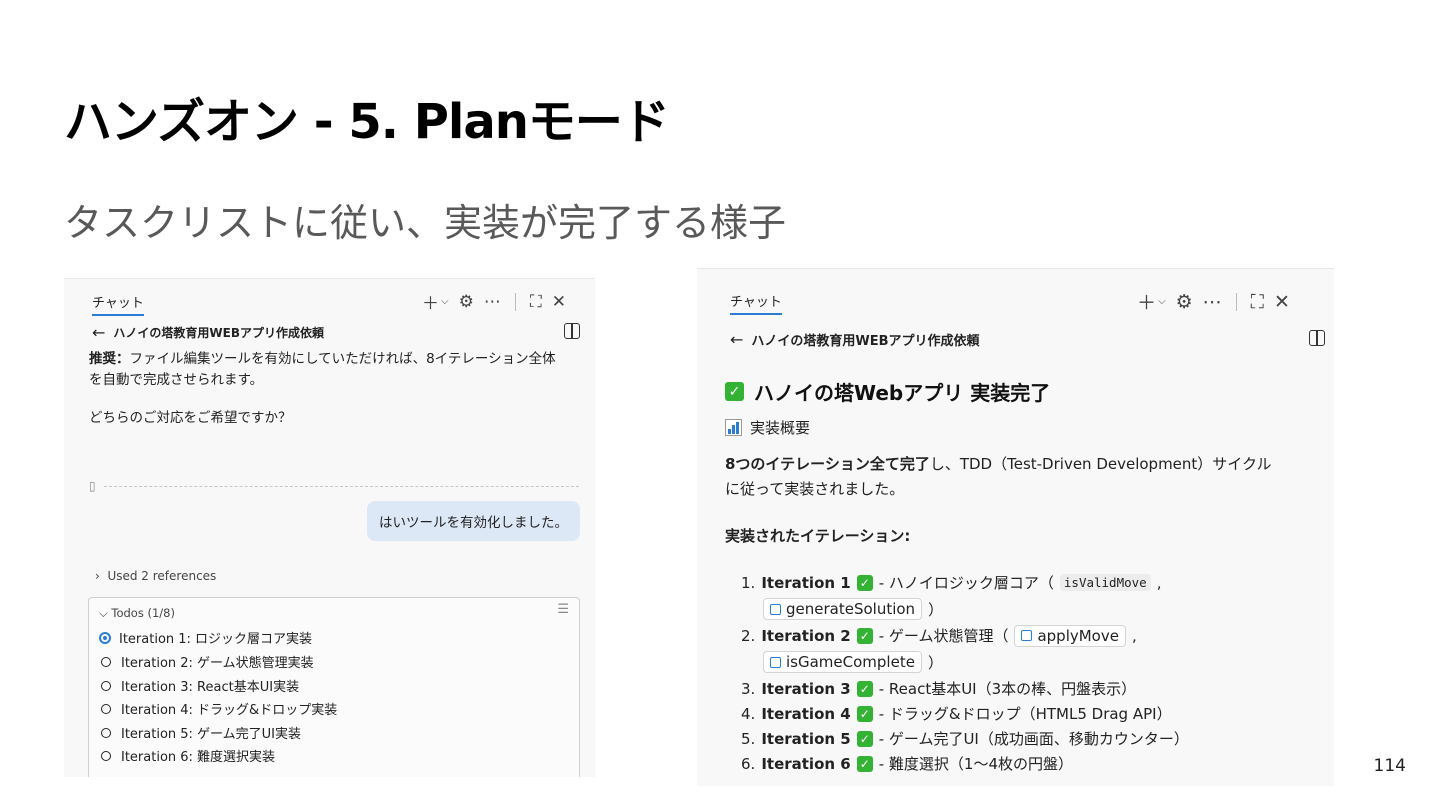 The image size is (1440, 810). I want to click on iteration-name: Iteration 5, so click(806, 738).